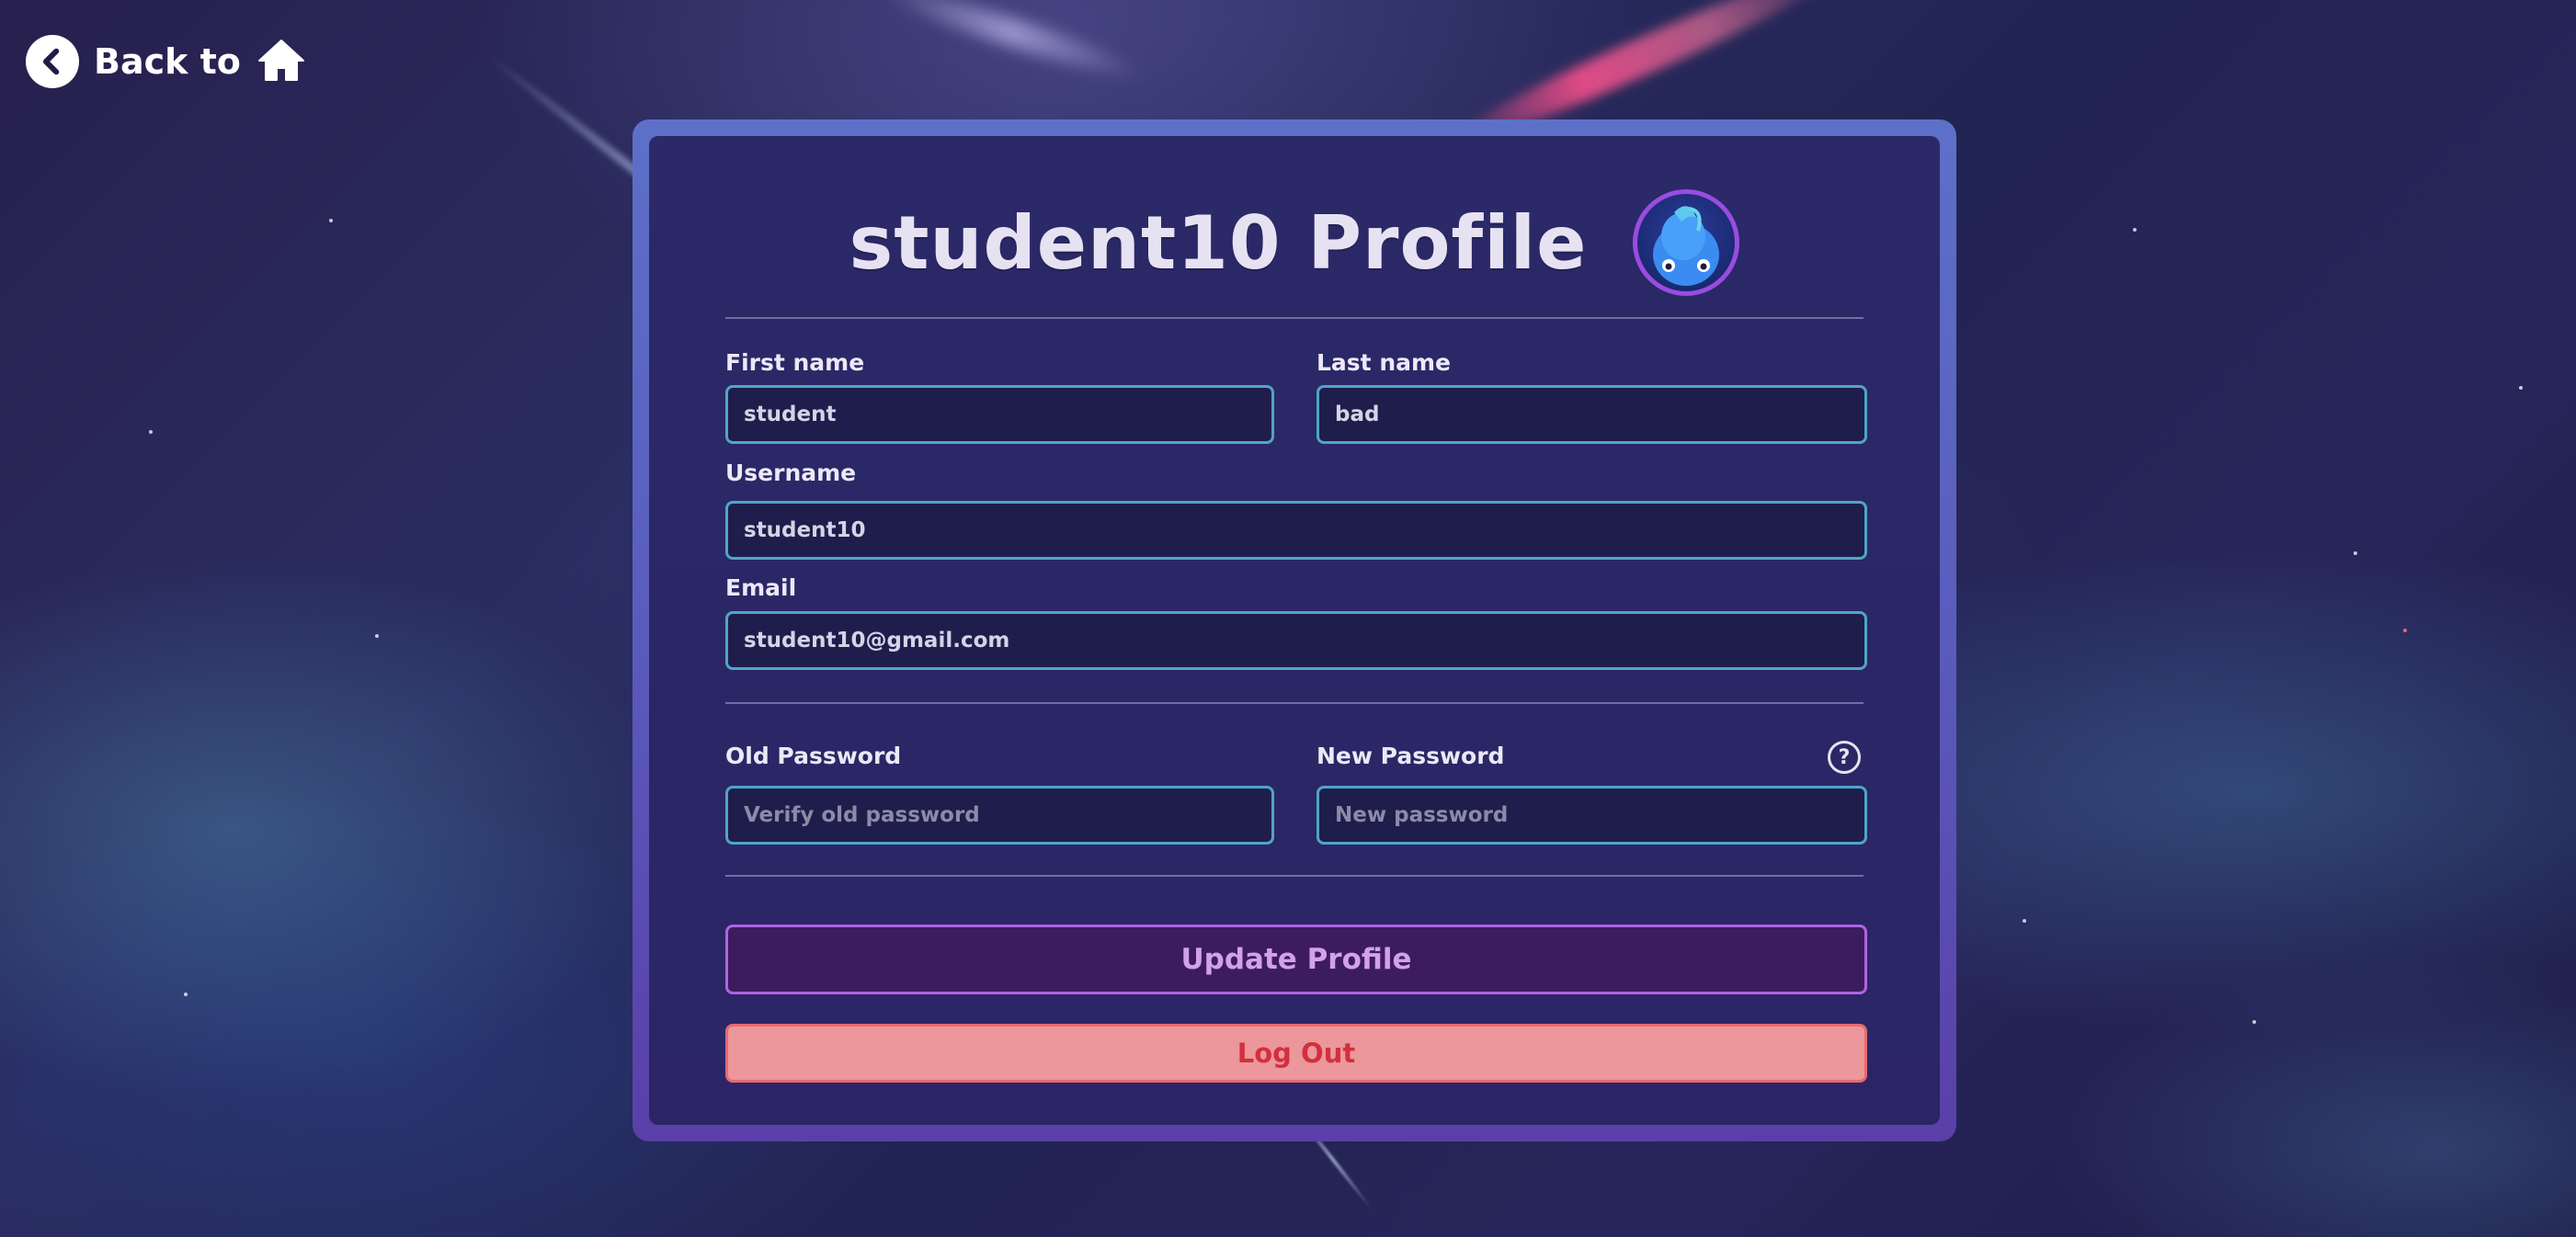 This screenshot has width=2576, height=1237. Describe the element at coordinates (795, 362) in the screenshot. I see `first-name-label: First name` at that location.